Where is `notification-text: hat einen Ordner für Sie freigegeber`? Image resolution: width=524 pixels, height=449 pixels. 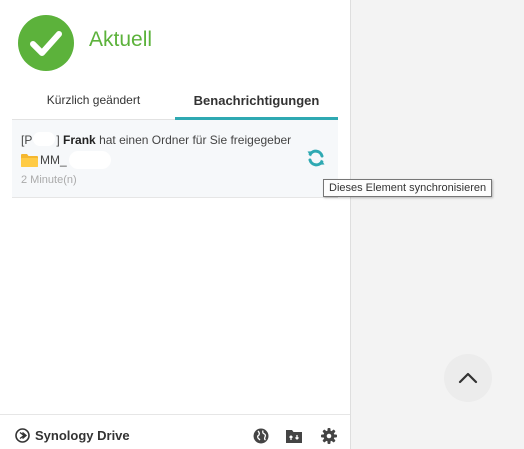
notification-text: hat einen Ordner für Sie freigegeber is located at coordinates (195, 140).